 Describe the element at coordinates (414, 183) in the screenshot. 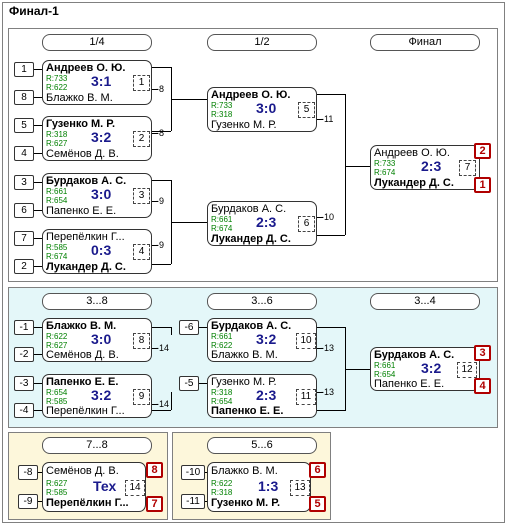

I see `player-name-bottom: Лукандер Д. С.` at that location.